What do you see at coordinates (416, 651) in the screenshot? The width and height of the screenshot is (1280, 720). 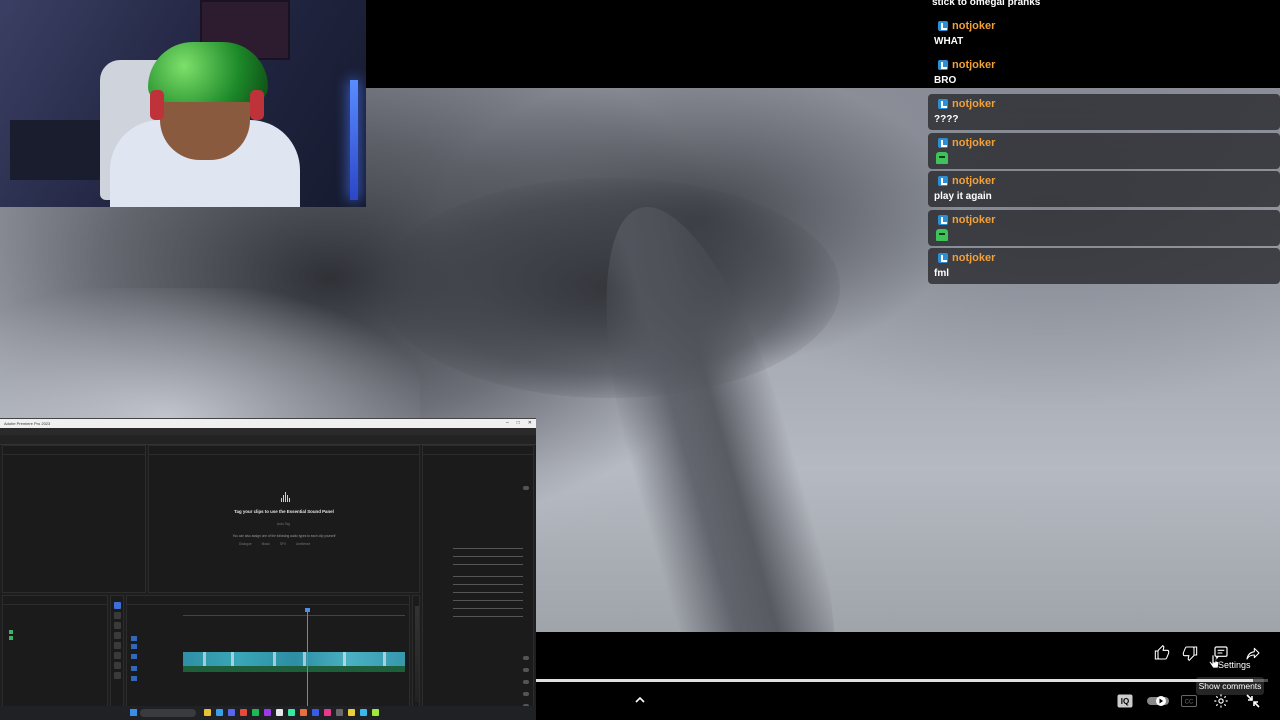 I see `audio-meter` at bounding box center [416, 651].